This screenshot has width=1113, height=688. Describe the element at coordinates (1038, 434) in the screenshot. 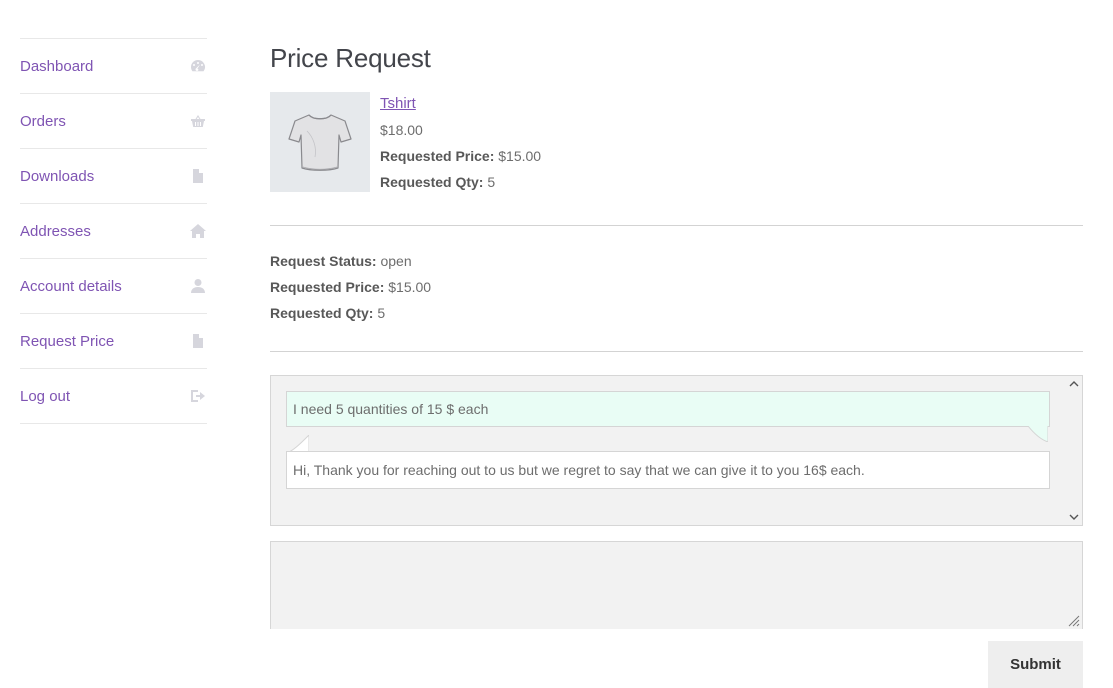

I see `customer-bubble-tail` at that location.